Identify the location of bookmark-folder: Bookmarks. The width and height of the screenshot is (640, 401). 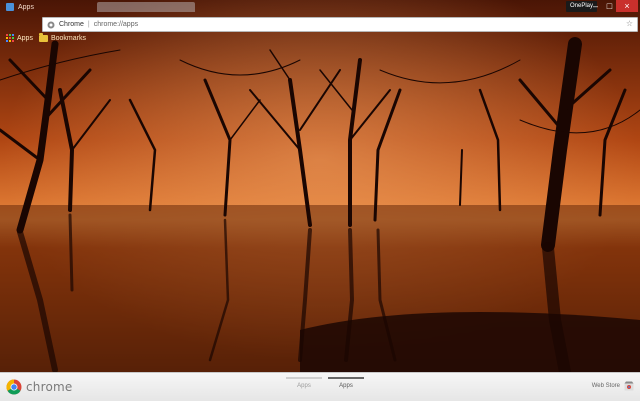
(62, 37).